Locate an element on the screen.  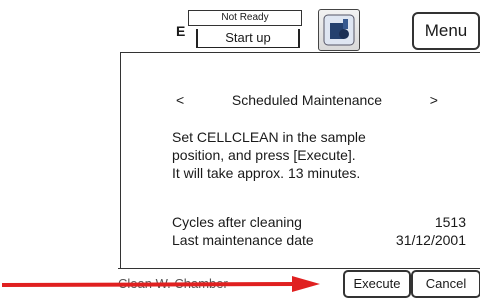
maintenance-nav: < Scheduled Maintenance > is located at coordinates (307, 100).